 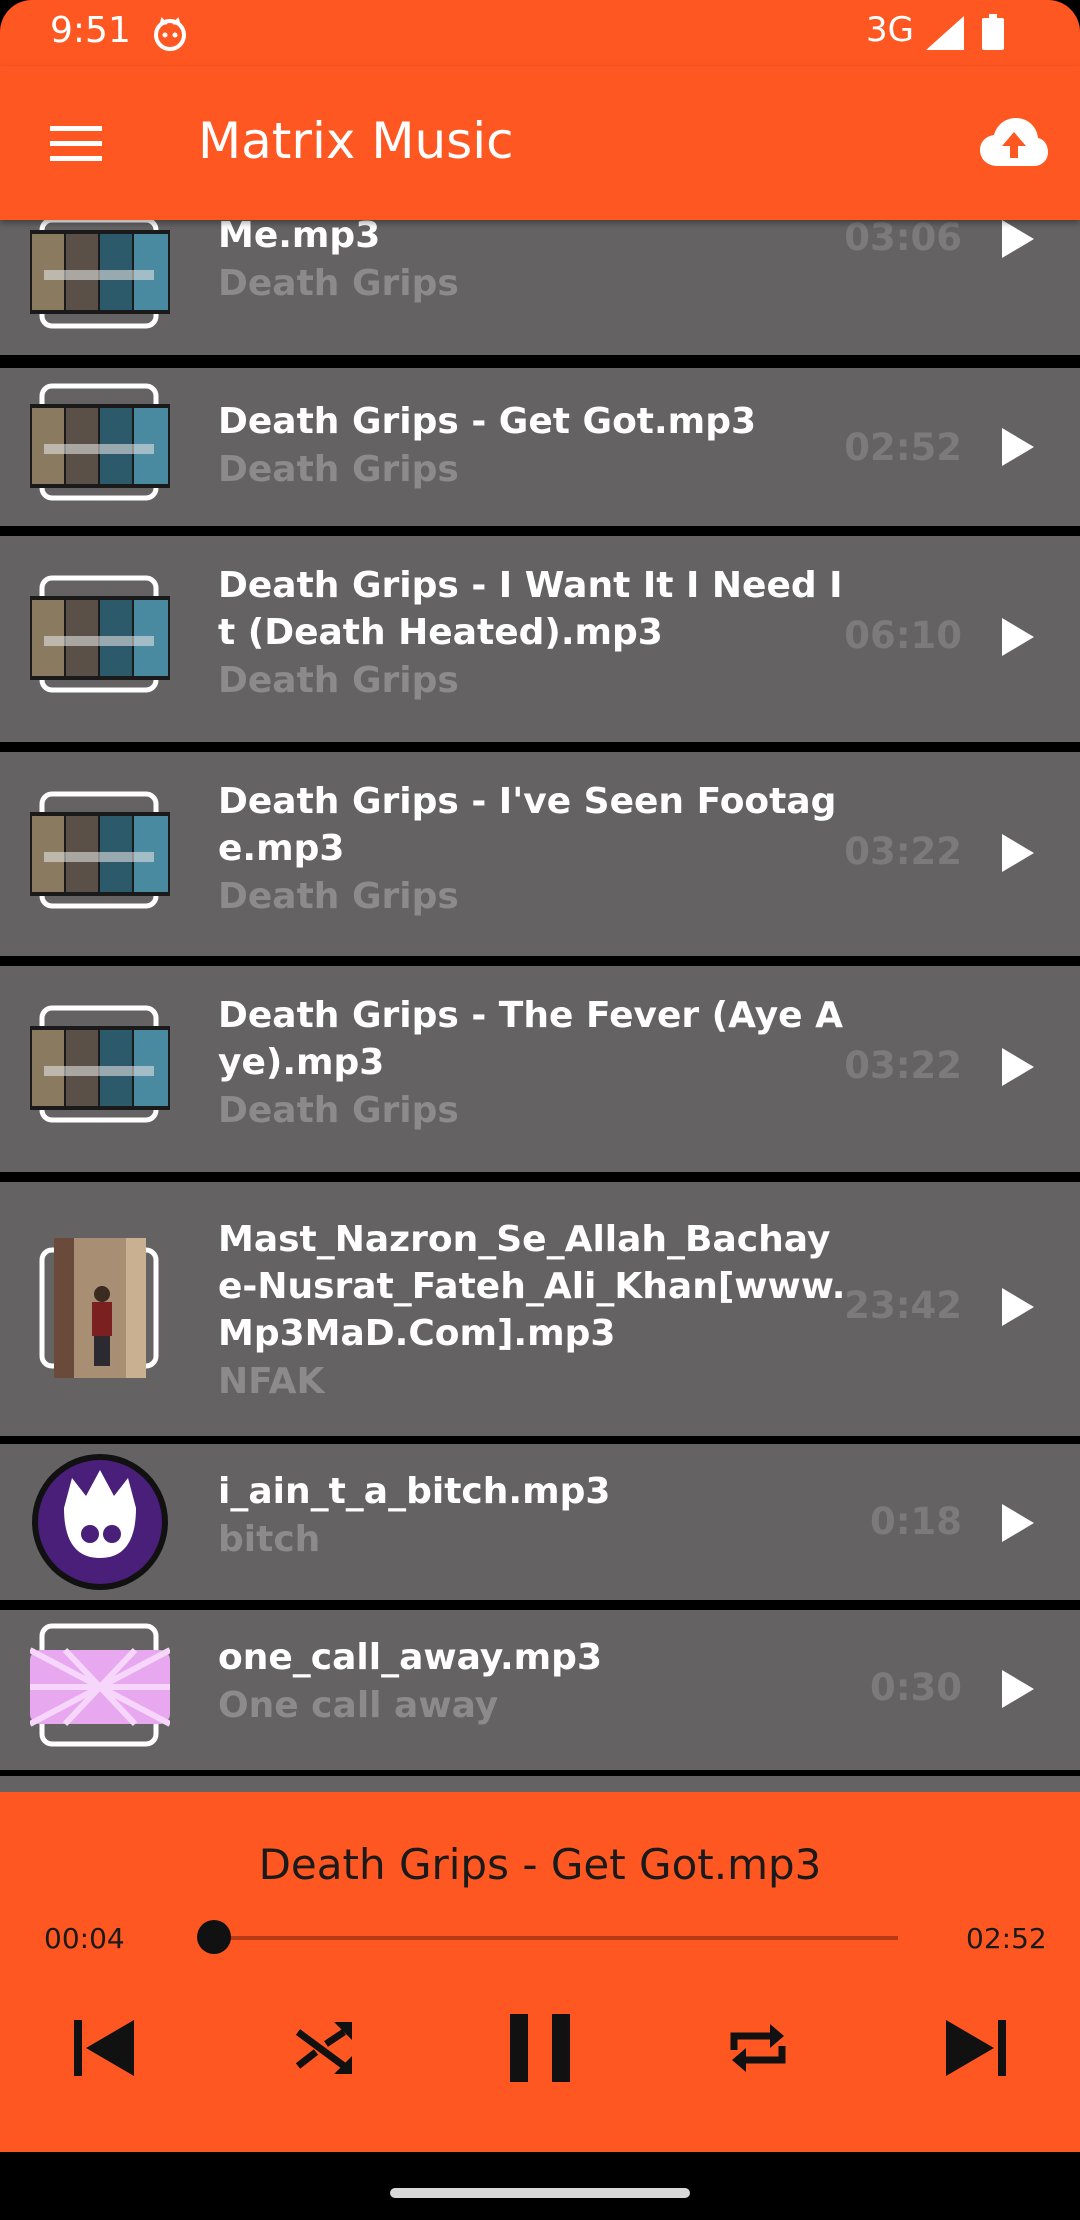 I want to click on portrait-photo-icon, so click(x=99, y=1308).